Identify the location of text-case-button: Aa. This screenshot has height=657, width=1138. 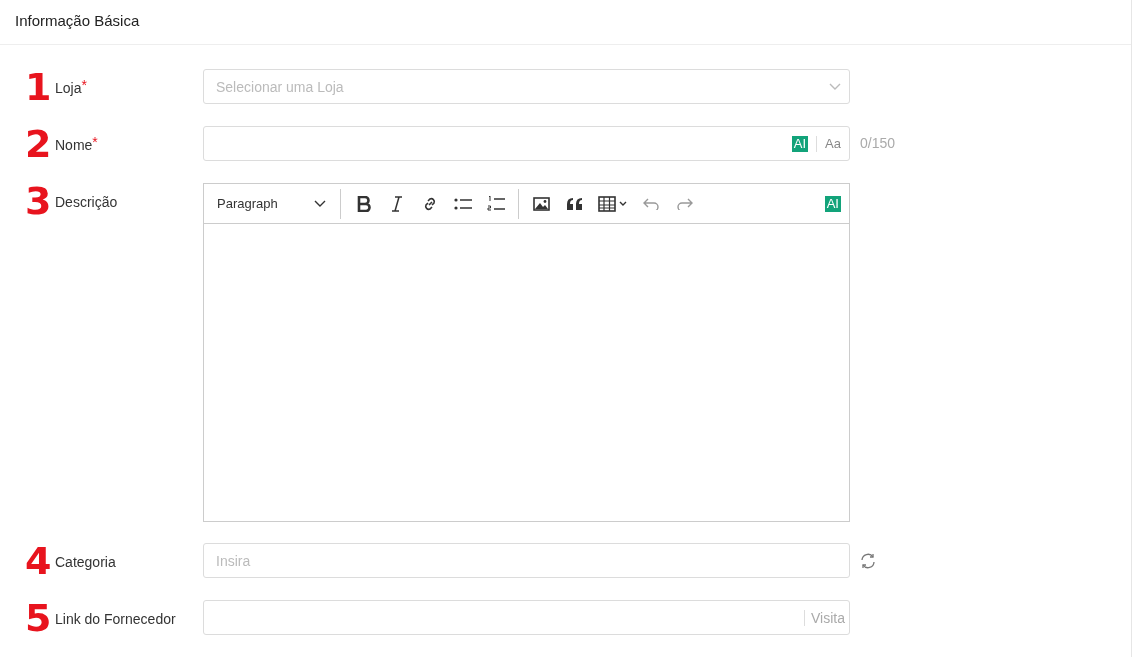
(833, 143).